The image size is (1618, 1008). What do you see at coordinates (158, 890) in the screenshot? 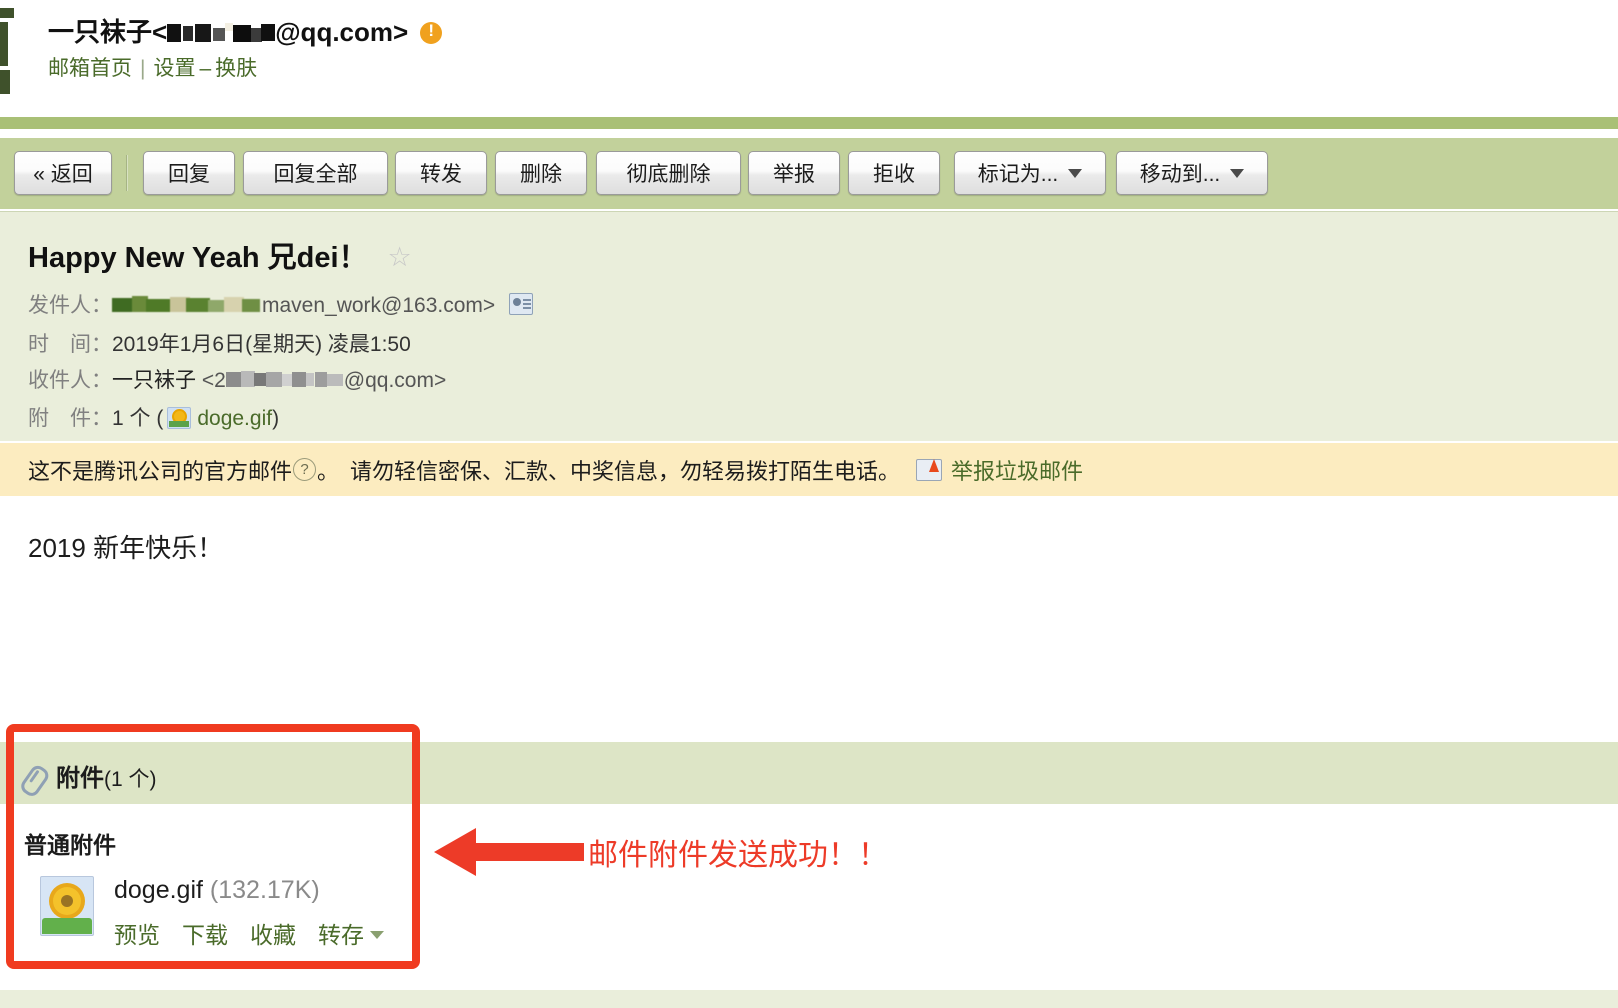
I see `attachment-filename: doge.gif` at bounding box center [158, 890].